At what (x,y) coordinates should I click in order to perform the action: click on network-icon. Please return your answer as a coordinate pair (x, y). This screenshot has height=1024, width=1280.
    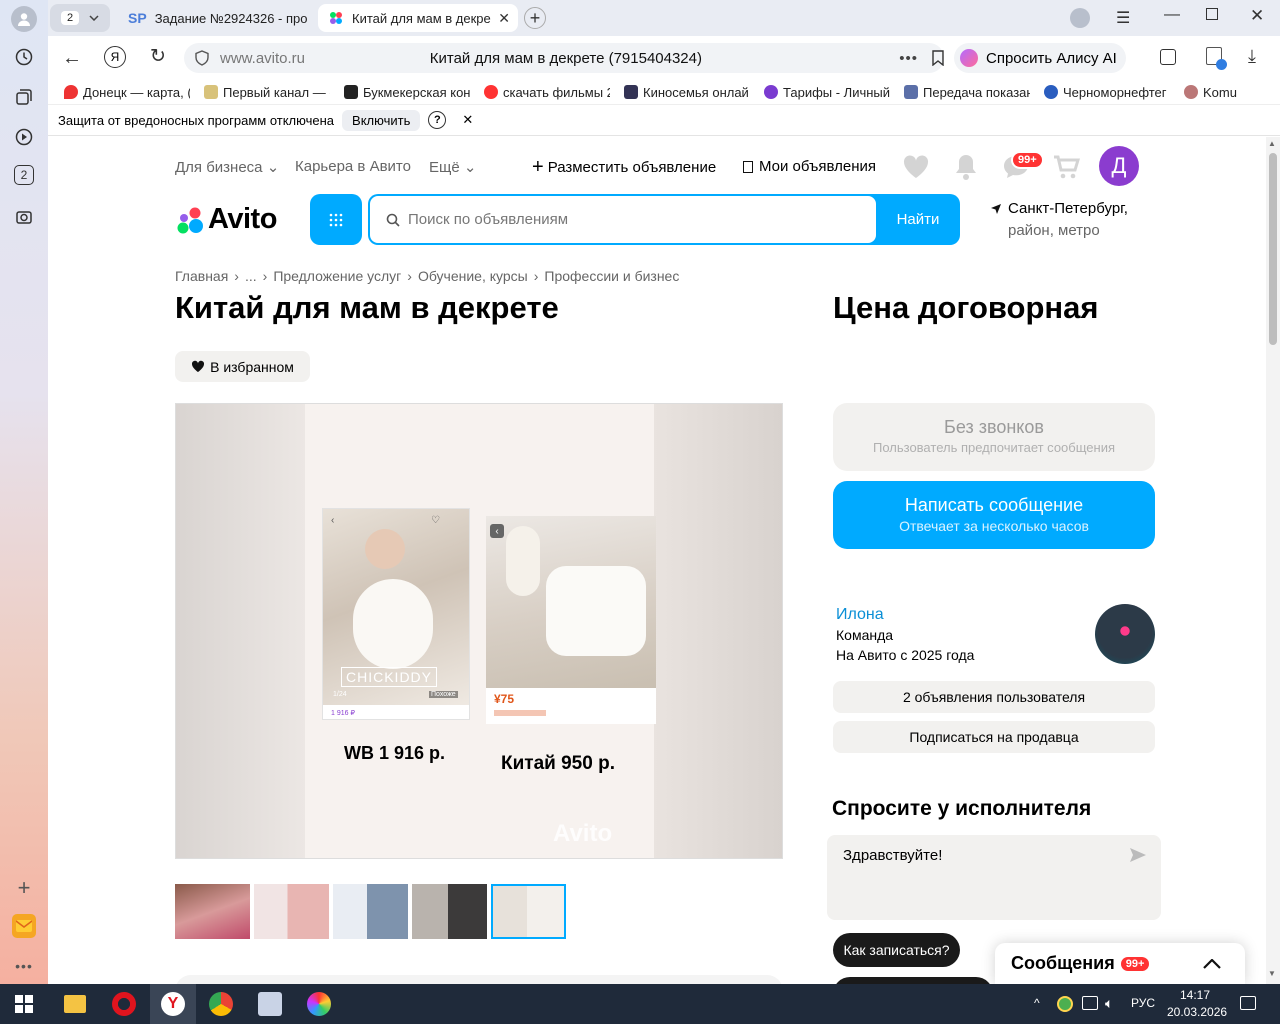
    Looking at the image, I should click on (1090, 1003).